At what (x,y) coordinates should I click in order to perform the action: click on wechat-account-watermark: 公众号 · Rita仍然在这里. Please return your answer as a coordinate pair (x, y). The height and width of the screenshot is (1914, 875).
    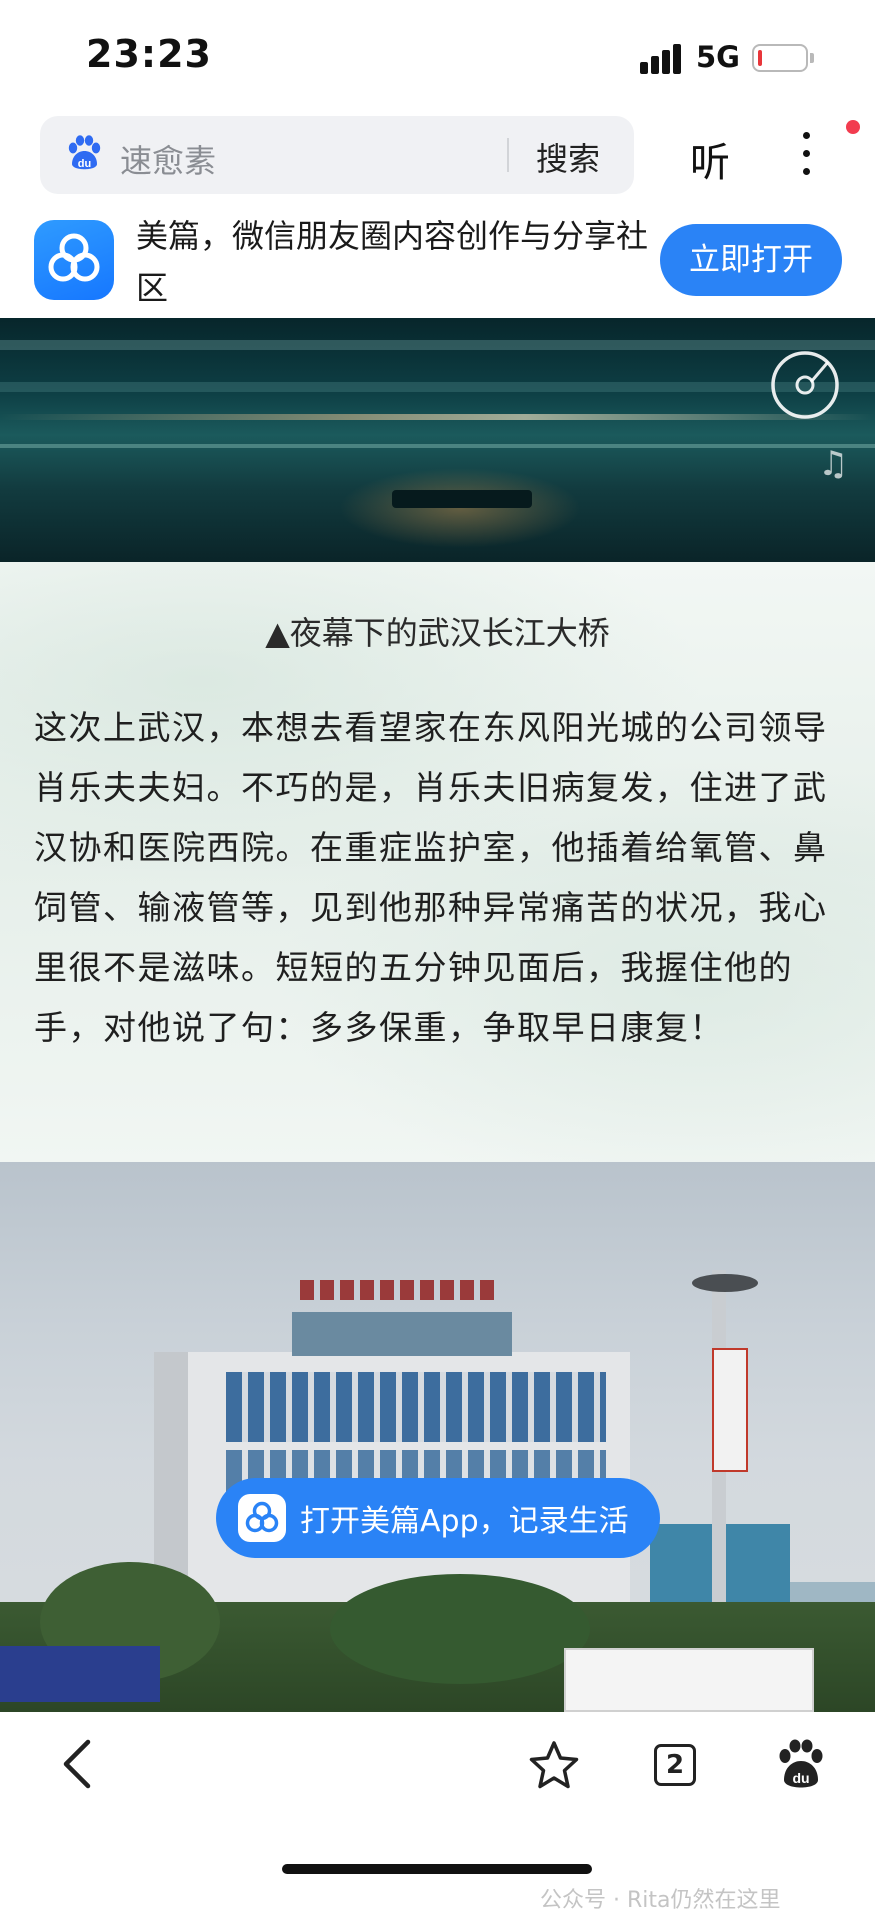
    Looking at the image, I should click on (660, 1900).